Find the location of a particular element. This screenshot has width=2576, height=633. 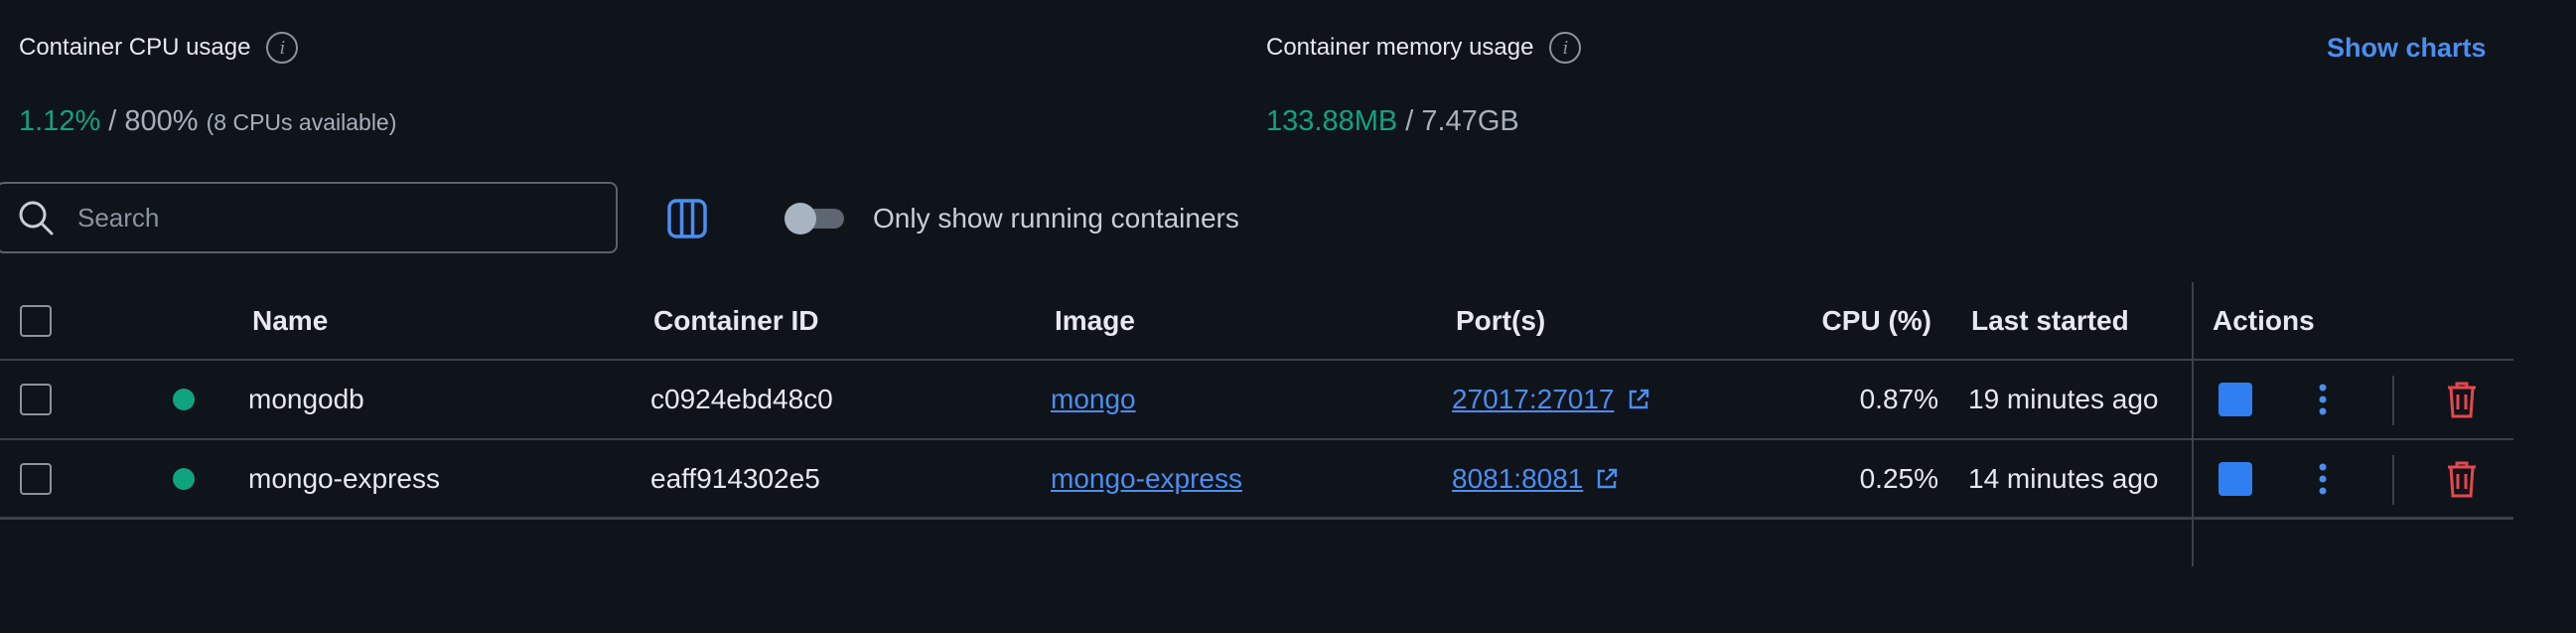

actions-column-divider is located at coordinates (2193, 424).